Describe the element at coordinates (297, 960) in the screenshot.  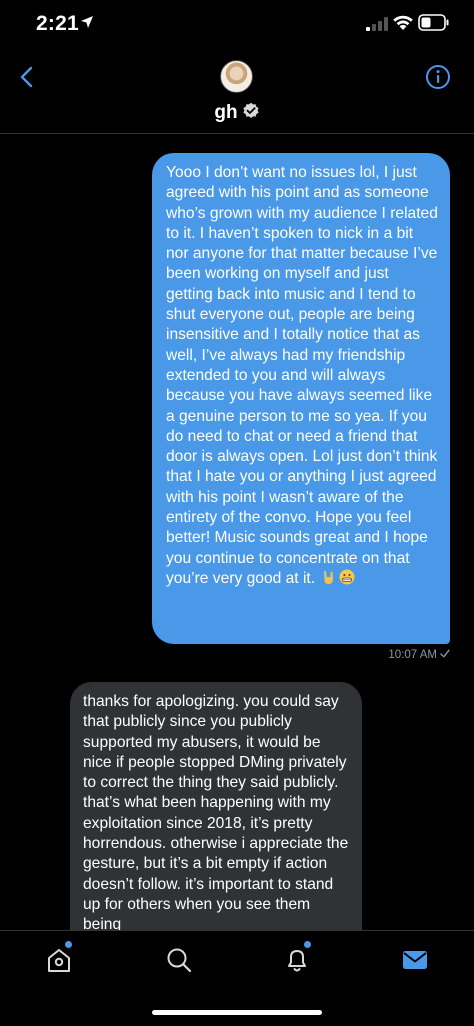
I see `notifications-icon` at that location.